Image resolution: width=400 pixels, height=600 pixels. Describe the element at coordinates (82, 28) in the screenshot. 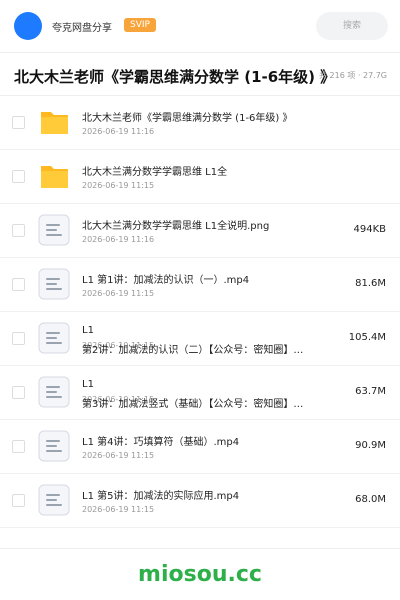

I see `share-owner-name: 夸克网盘分享` at that location.